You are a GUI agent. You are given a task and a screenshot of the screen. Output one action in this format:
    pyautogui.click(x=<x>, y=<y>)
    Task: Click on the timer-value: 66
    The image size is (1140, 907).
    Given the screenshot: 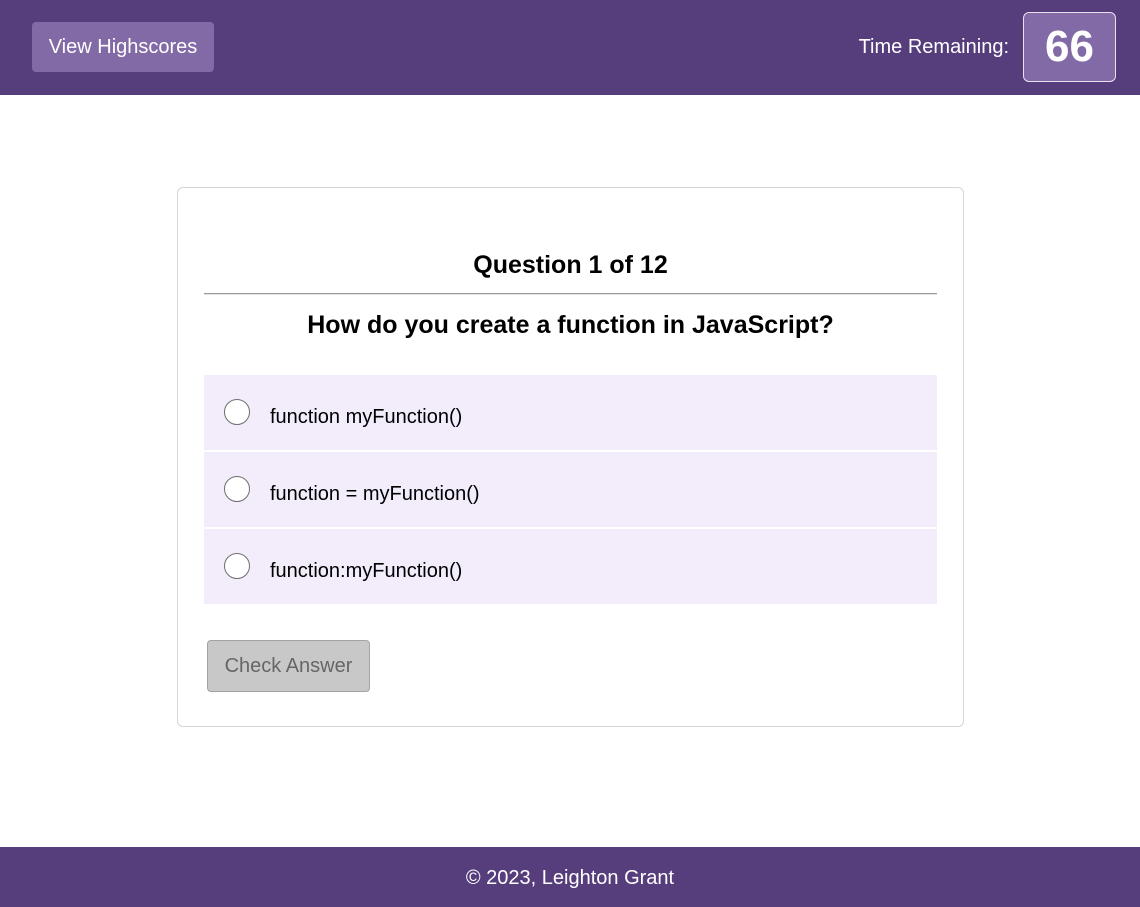 What is the action you would take?
    pyautogui.click(x=1069, y=47)
    